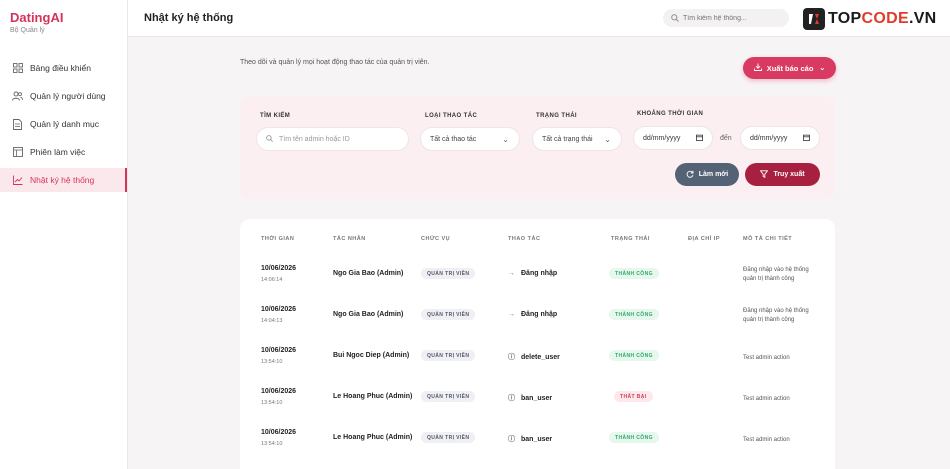  What do you see at coordinates (768, 239) in the screenshot?
I see `column-header-detail: MÔ TẢ CHI TIẾT` at bounding box center [768, 239].